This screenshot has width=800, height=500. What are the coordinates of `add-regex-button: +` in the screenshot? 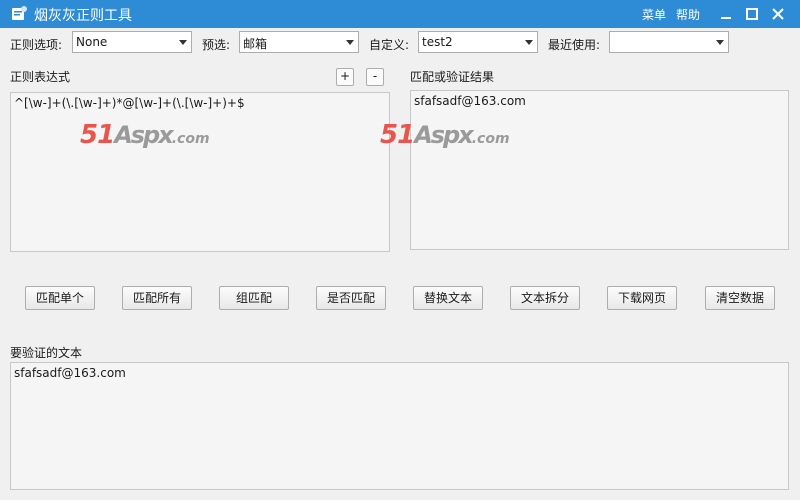 It's located at (345, 77).